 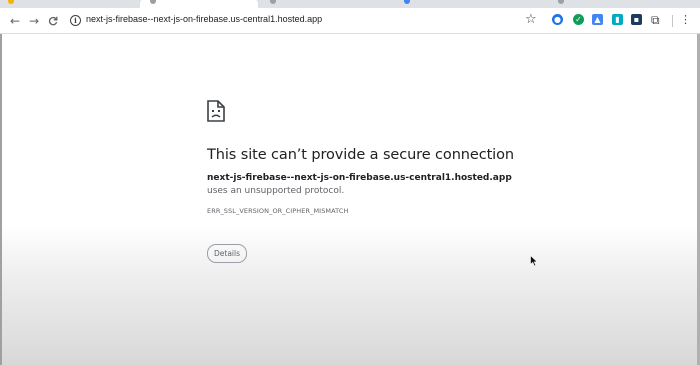 I want to click on error-code: ERR_SSL_VERSION_OR_CIPHER_MISMATCH, so click(x=278, y=211).